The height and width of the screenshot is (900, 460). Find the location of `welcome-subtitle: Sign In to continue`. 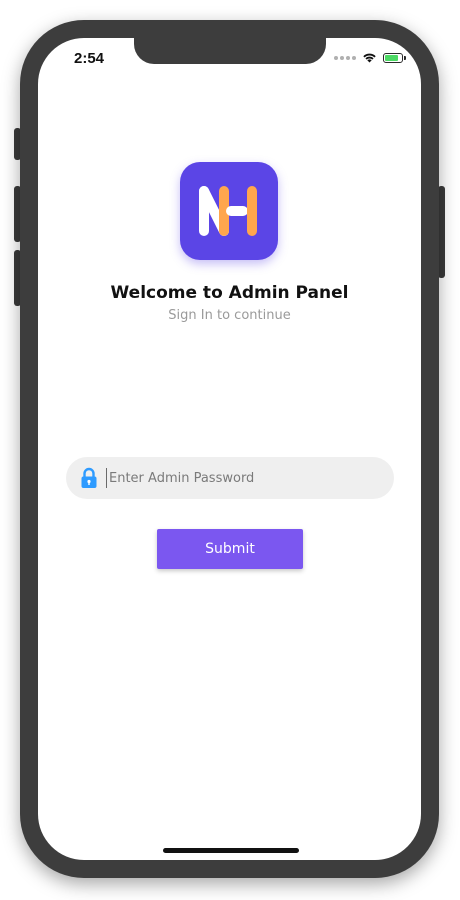

welcome-subtitle: Sign In to continue is located at coordinates (229, 315).